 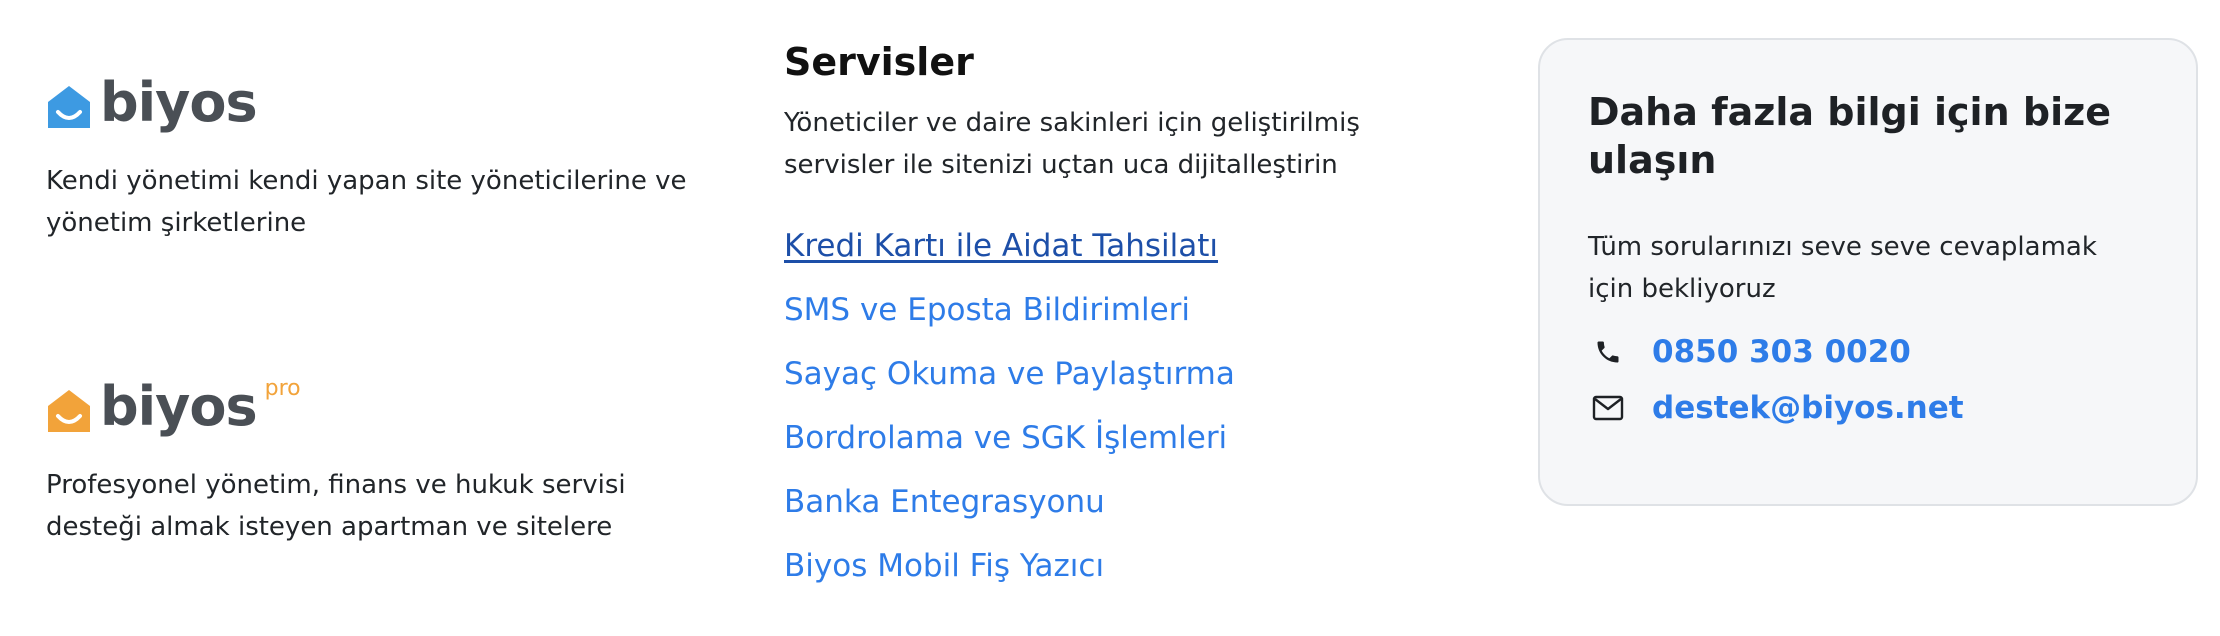 What do you see at coordinates (879, 62) in the screenshot?
I see `services-title: Servisler` at bounding box center [879, 62].